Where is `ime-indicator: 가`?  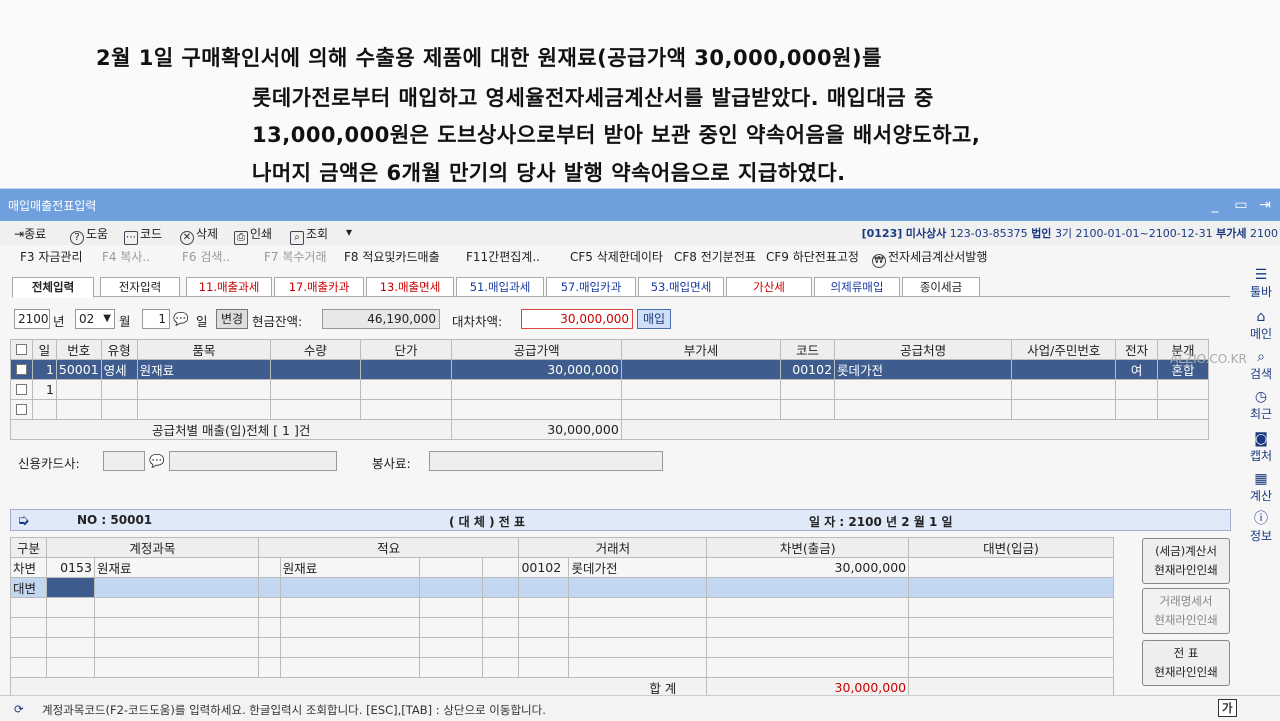 ime-indicator: 가 is located at coordinates (1227, 708).